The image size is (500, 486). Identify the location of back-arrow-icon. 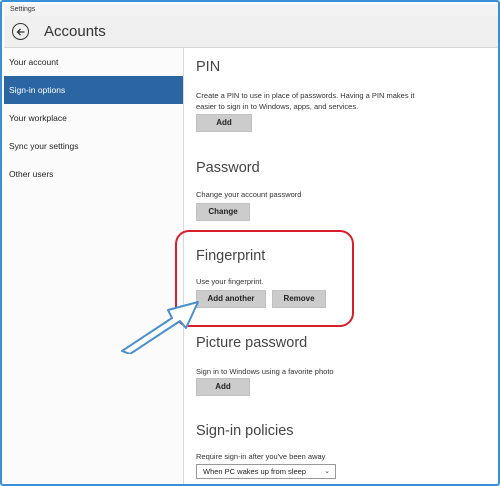
(20, 31).